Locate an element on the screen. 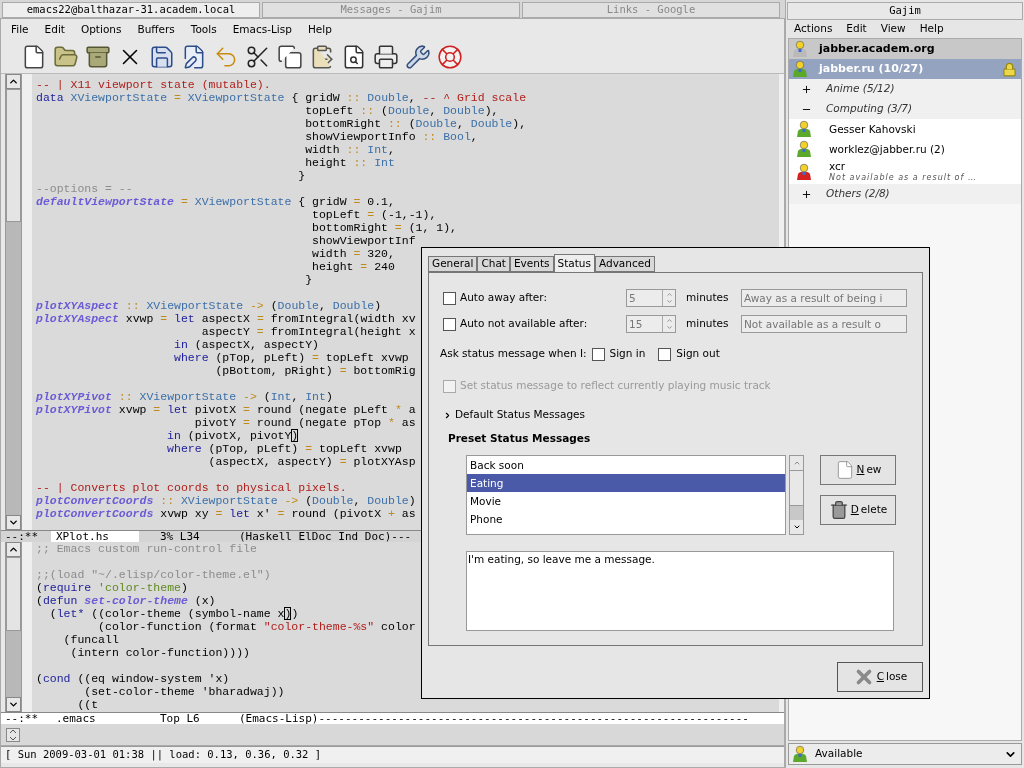 The image size is (1024, 768). code-line: ((t is located at coordinates (87, 704).